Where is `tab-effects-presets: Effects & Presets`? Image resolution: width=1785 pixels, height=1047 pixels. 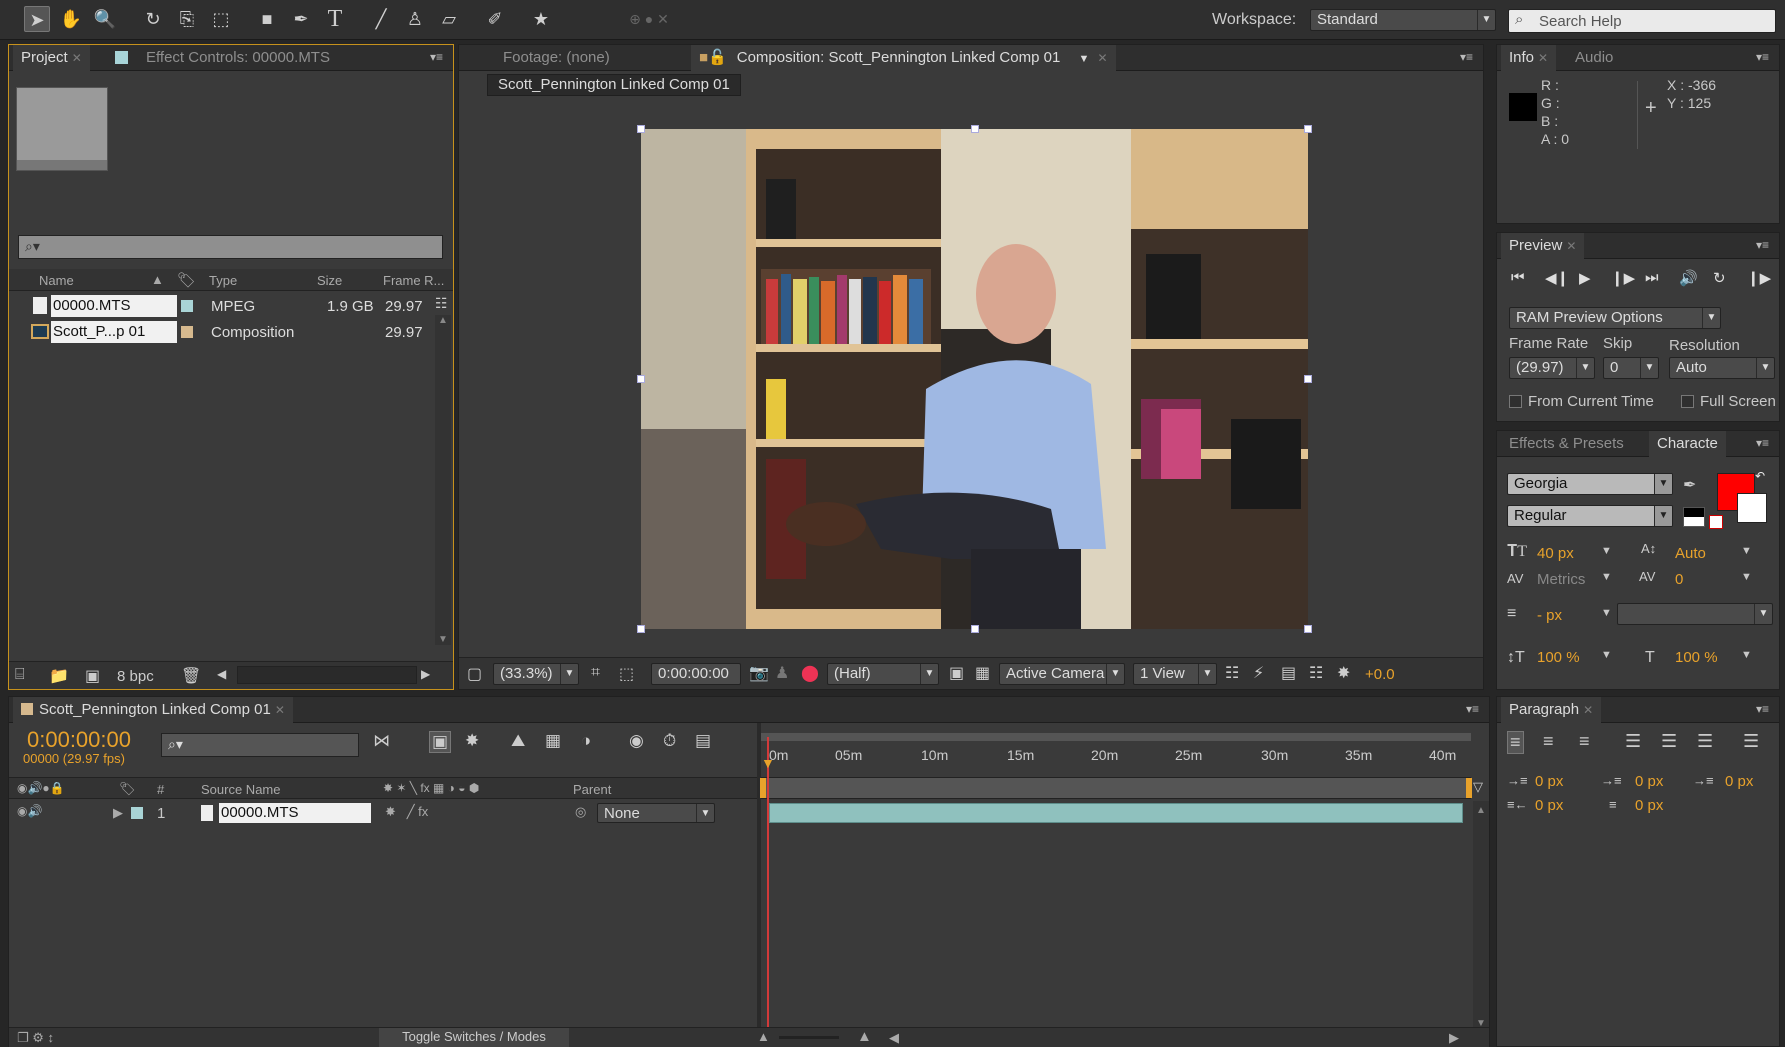
tab-effects-presets: Effects & Presets is located at coordinates (1566, 444).